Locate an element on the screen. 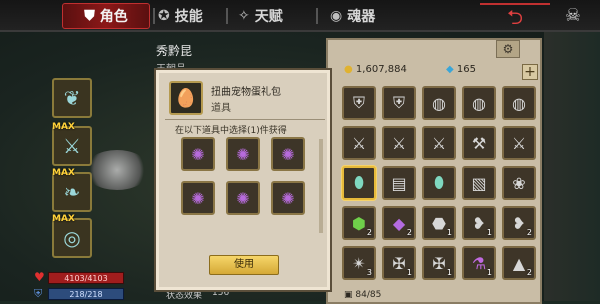  gold-amount: ● 1,607,884 is located at coordinates (375, 69).